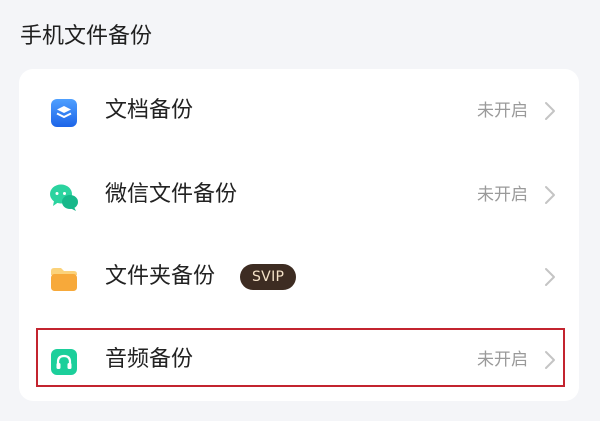 This screenshot has width=600, height=421. I want to click on document-backup-status: 未开启, so click(502, 111).